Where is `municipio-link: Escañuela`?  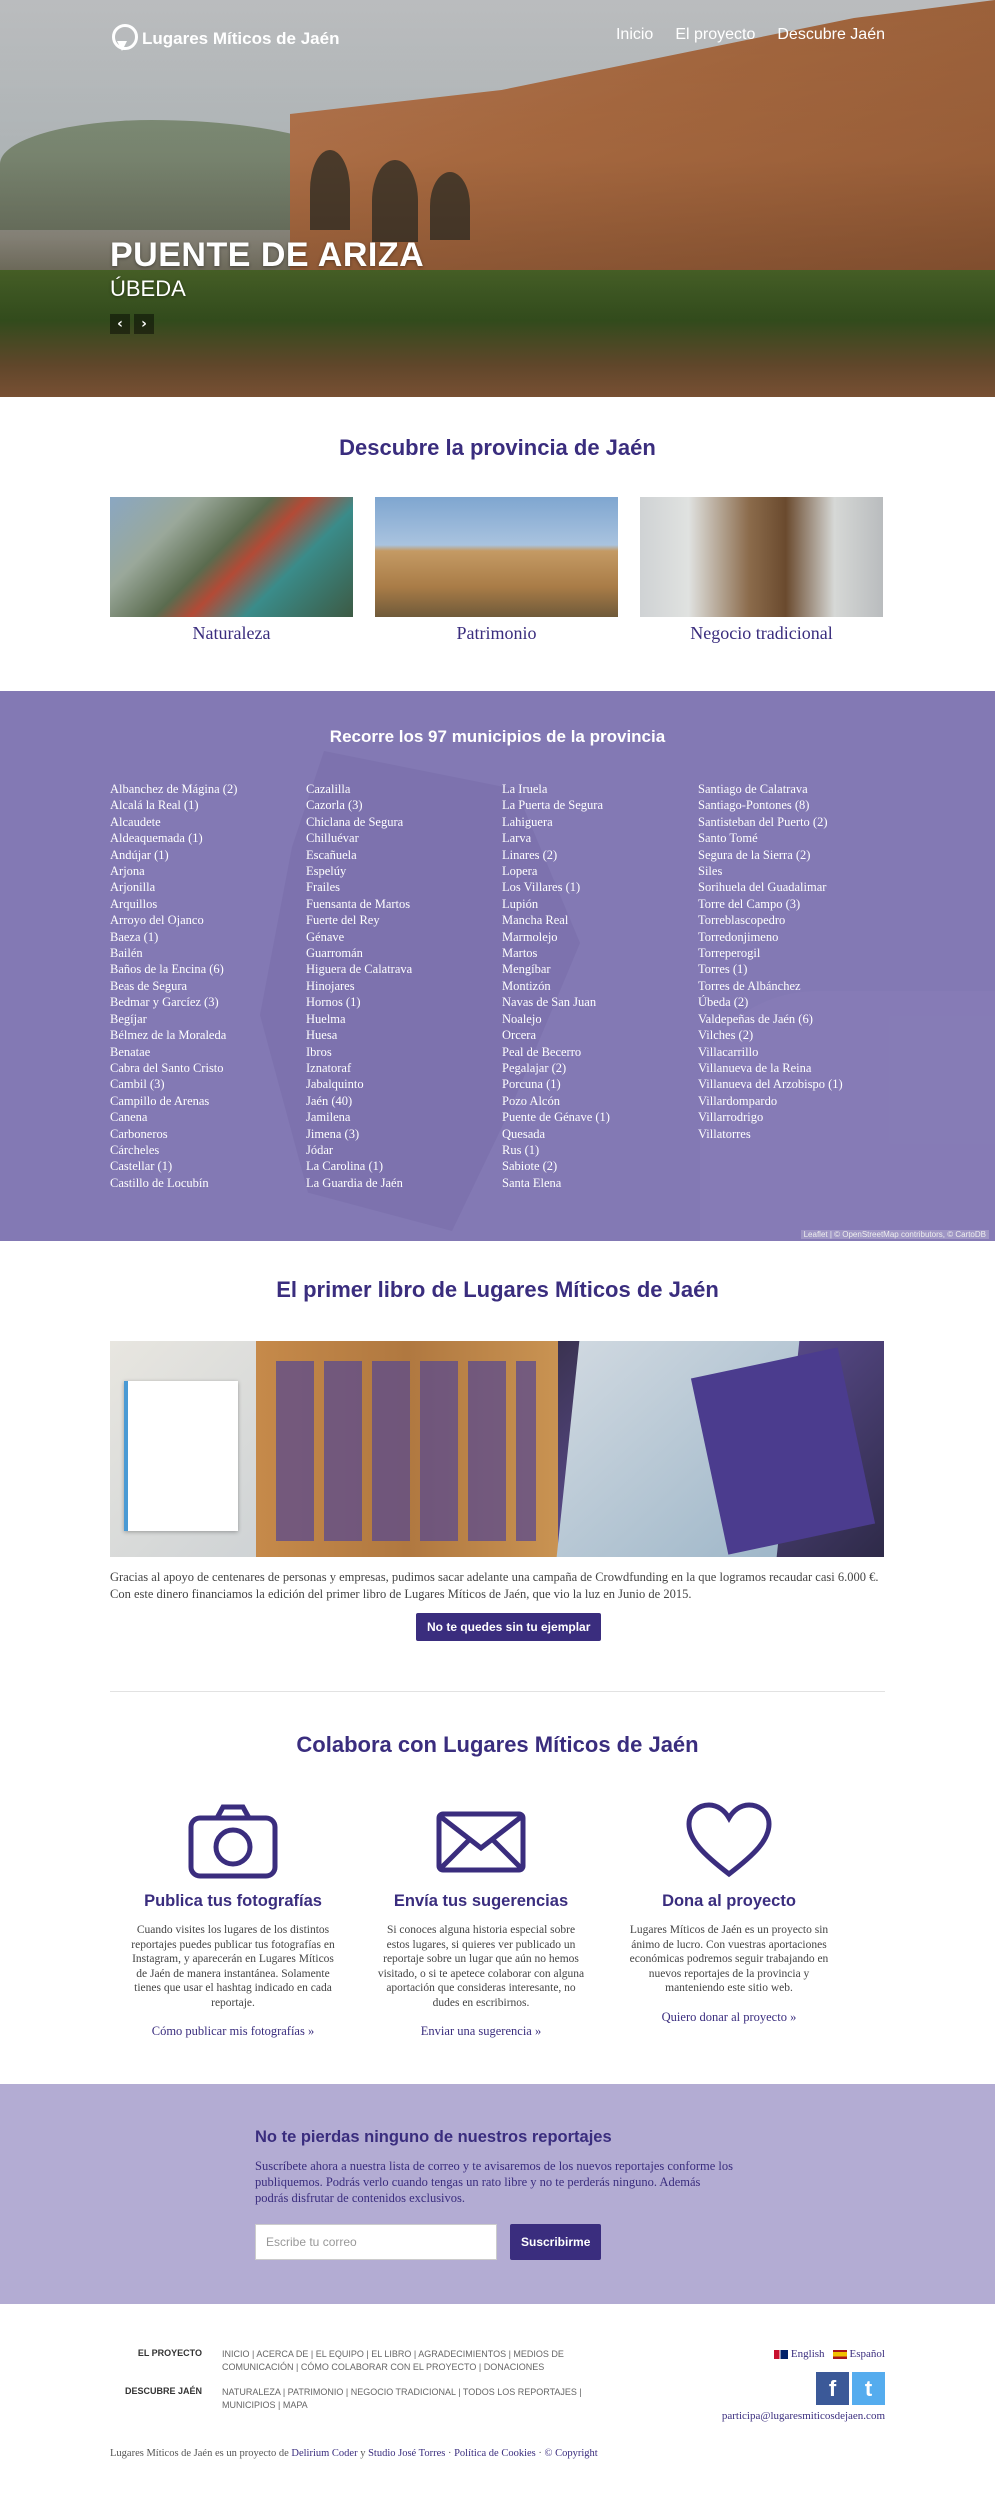
municipio-link: Escañuela is located at coordinates (404, 855).